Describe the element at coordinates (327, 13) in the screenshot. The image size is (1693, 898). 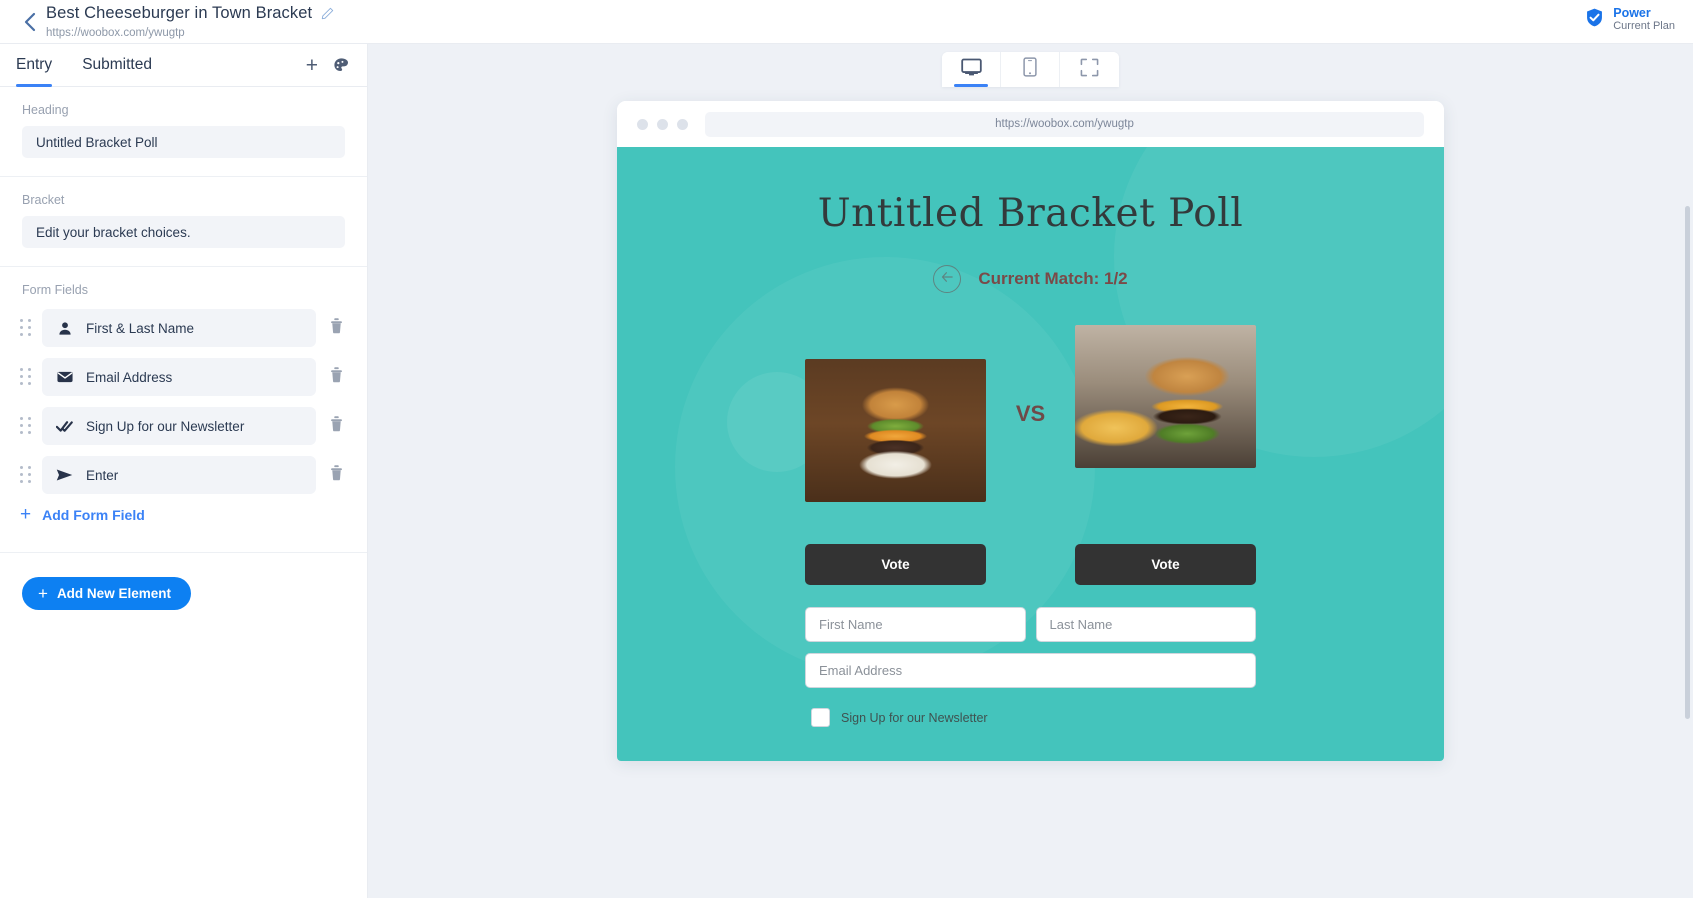
I see `pencil-icon` at that location.